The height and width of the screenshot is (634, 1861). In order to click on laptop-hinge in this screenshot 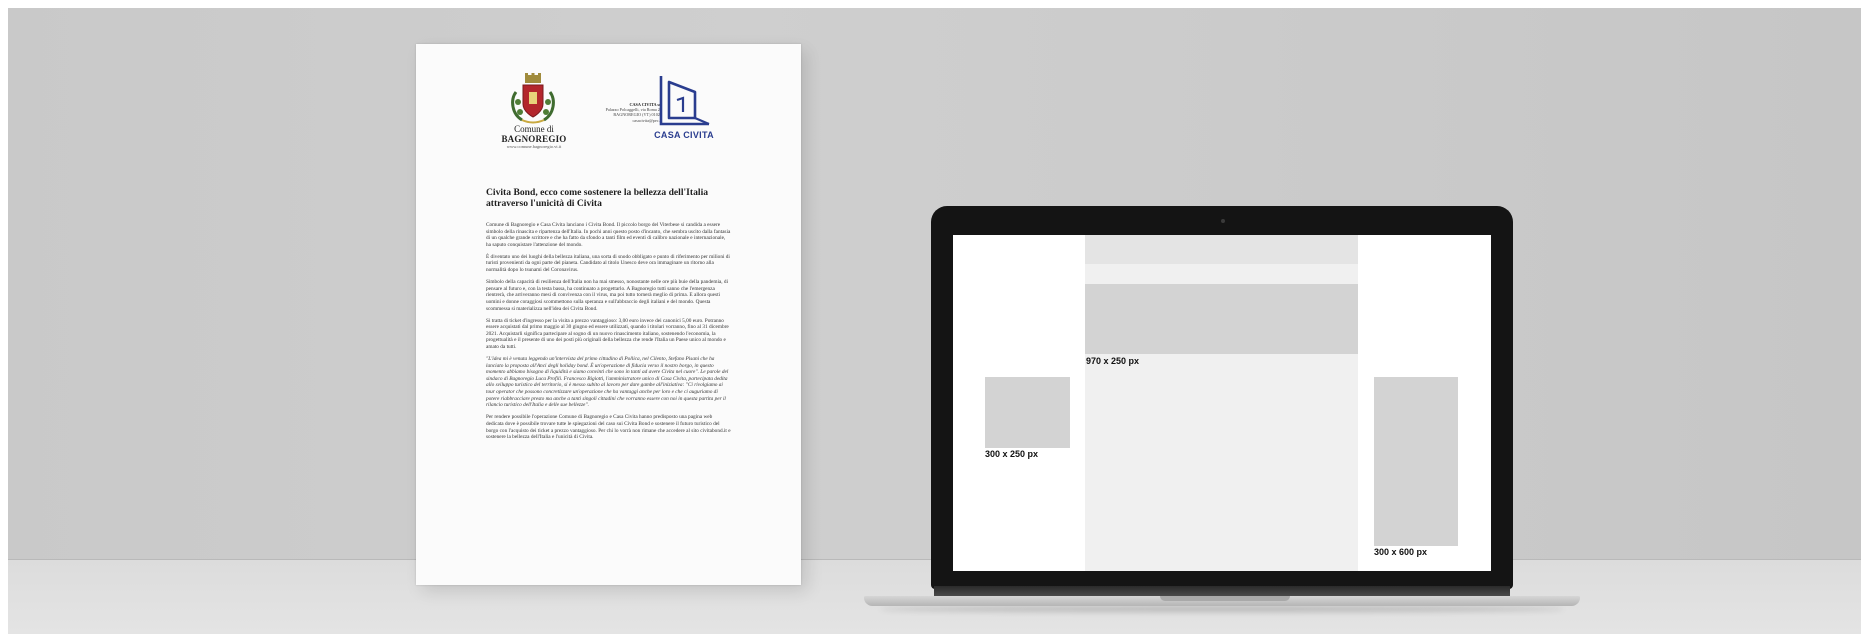, I will do `click(1222, 591)`.